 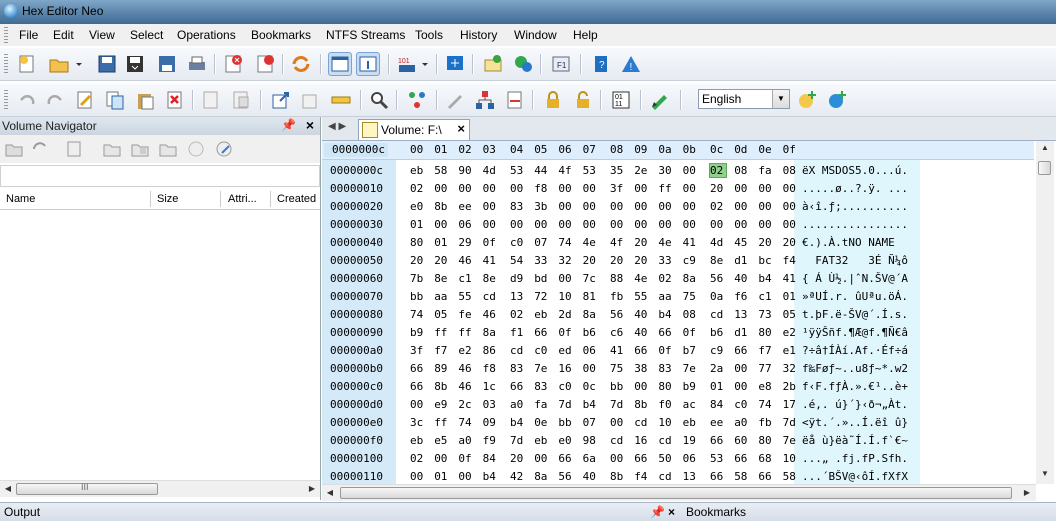 I want to click on hex-byte: 30, so click(x=666, y=170).